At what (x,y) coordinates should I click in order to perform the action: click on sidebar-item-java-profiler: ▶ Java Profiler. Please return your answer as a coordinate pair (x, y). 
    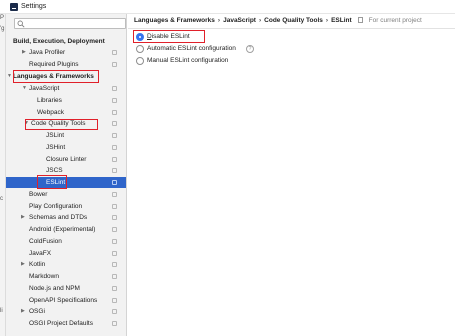
    Looking at the image, I should click on (66, 52).